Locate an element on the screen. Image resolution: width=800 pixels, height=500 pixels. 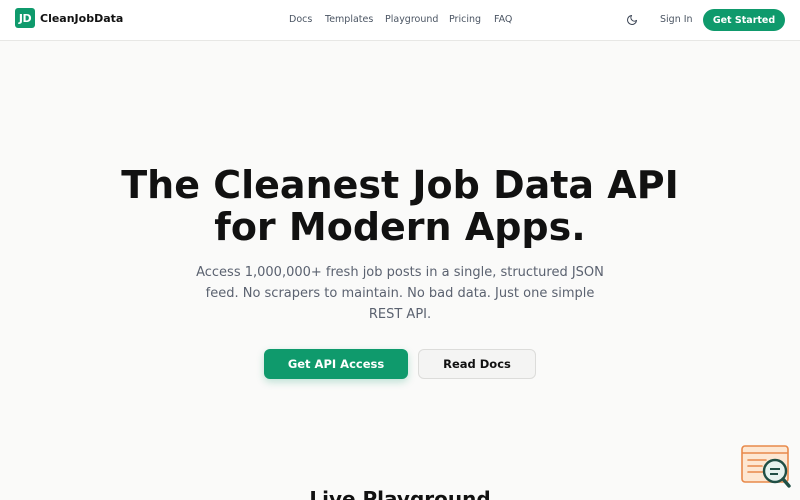
nav-link-faq: FAQ is located at coordinates (503, 20).